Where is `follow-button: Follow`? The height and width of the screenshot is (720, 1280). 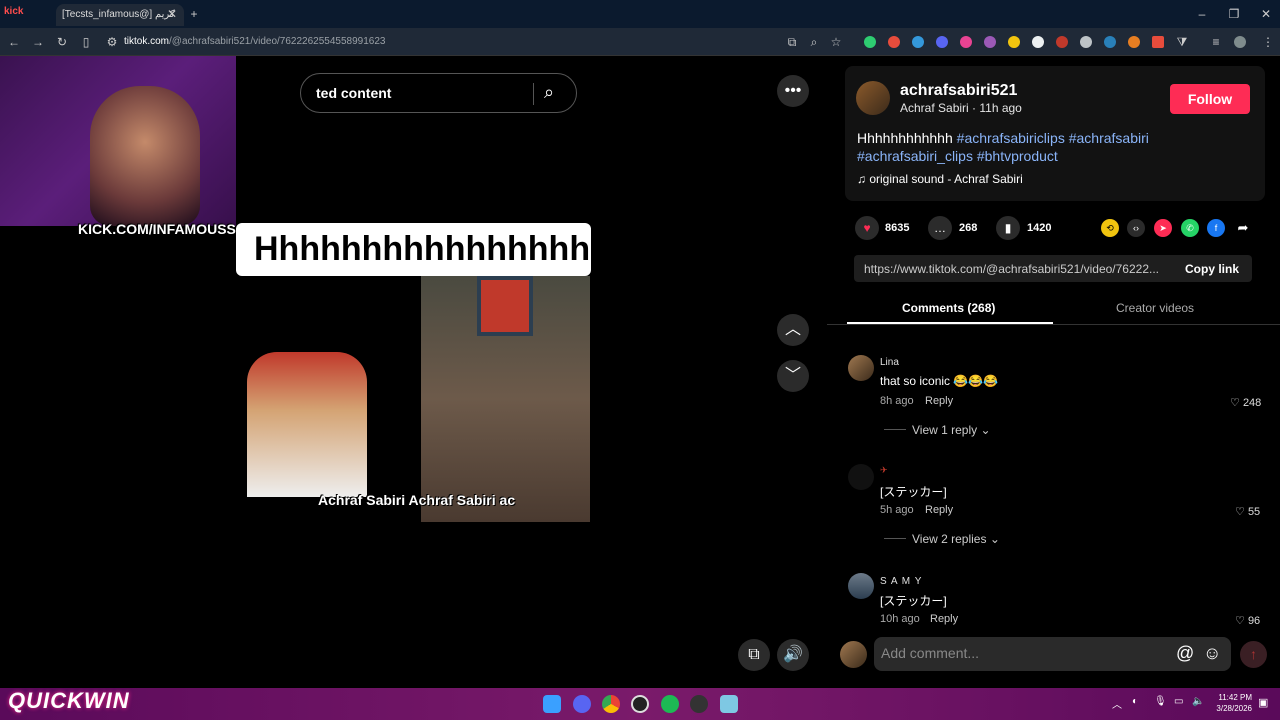
follow-button: Follow is located at coordinates (1210, 99).